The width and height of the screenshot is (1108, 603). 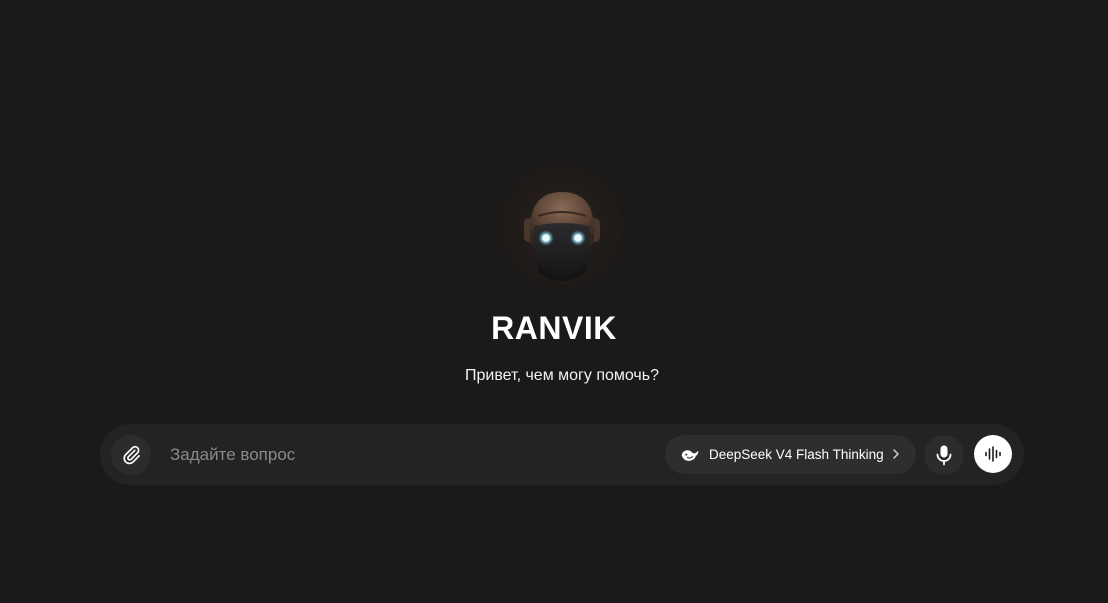 What do you see at coordinates (561, 375) in the screenshot?
I see `greeting-text: Привет, чем могу помочь?` at bounding box center [561, 375].